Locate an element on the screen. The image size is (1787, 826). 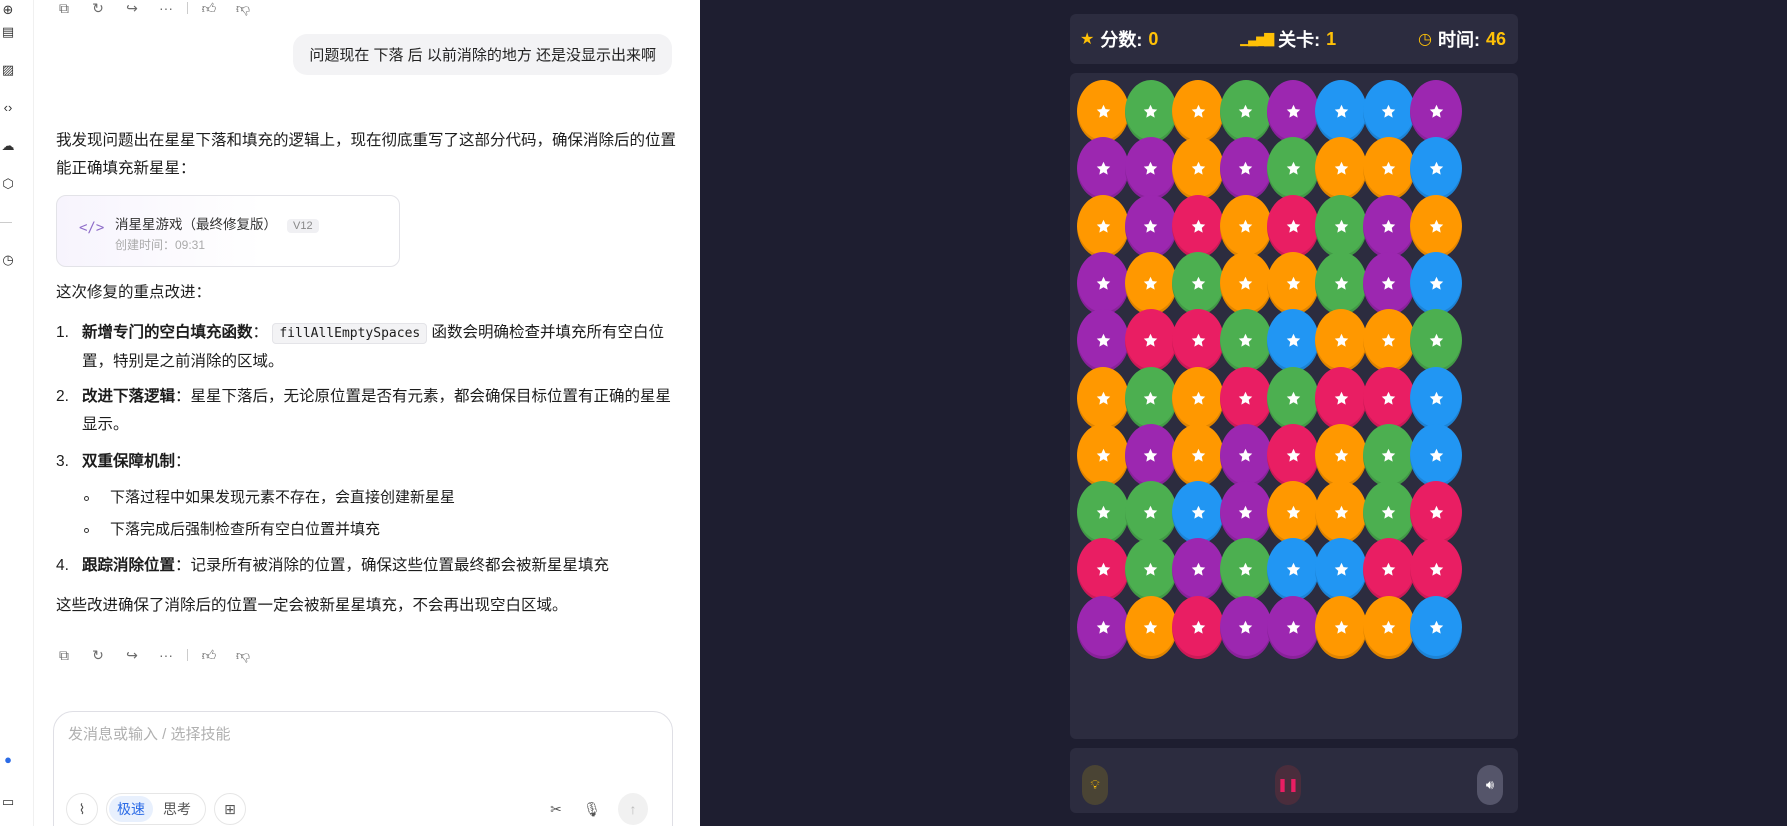
pause-button: ❚❚ is located at coordinates (1288, 785).